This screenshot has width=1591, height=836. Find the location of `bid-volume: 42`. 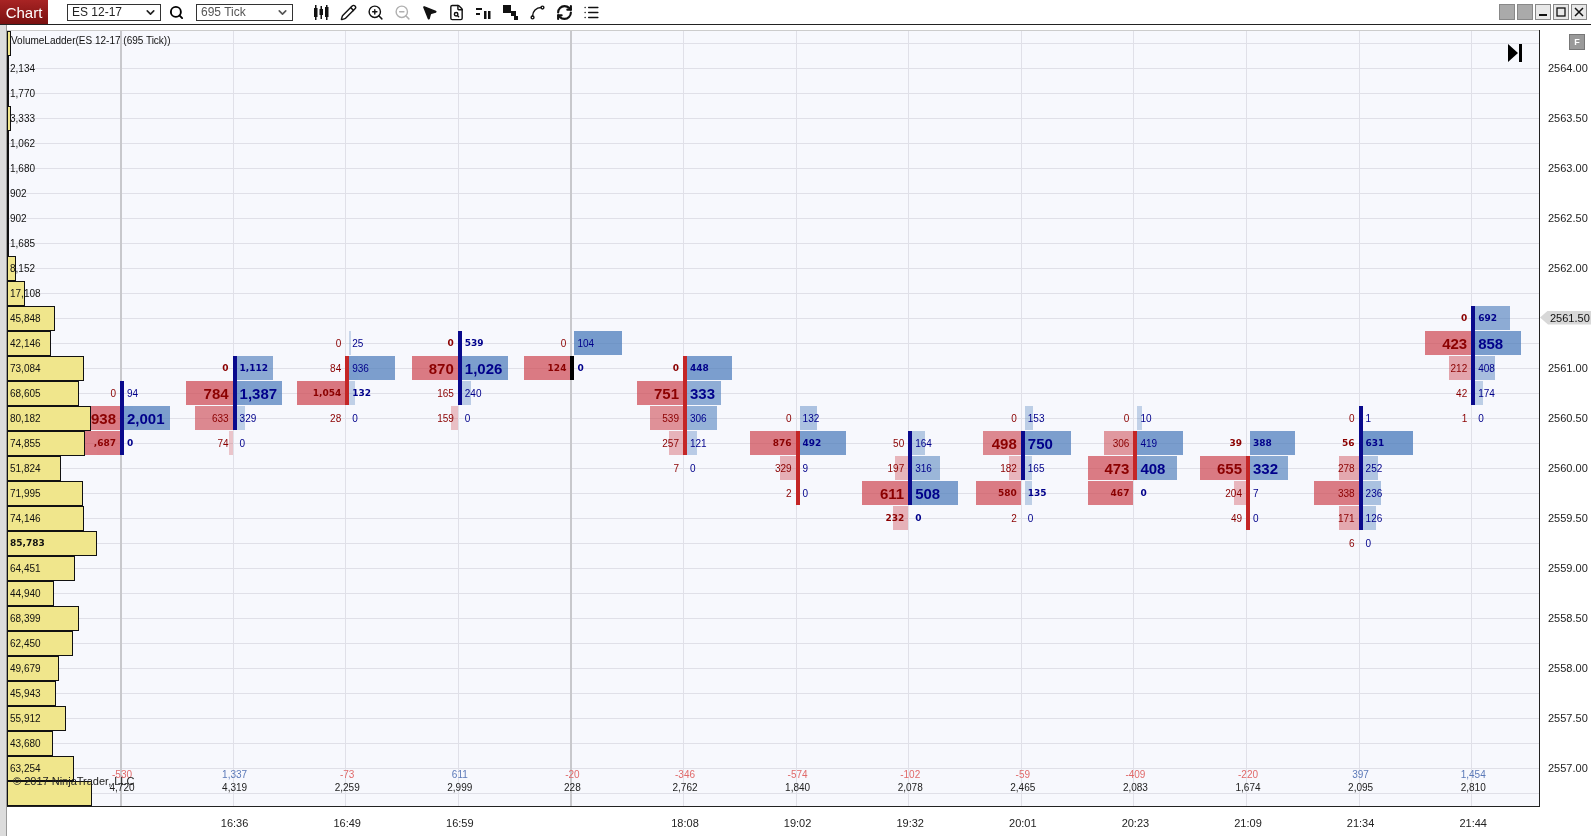

bid-volume: 42 is located at coordinates (1462, 394).